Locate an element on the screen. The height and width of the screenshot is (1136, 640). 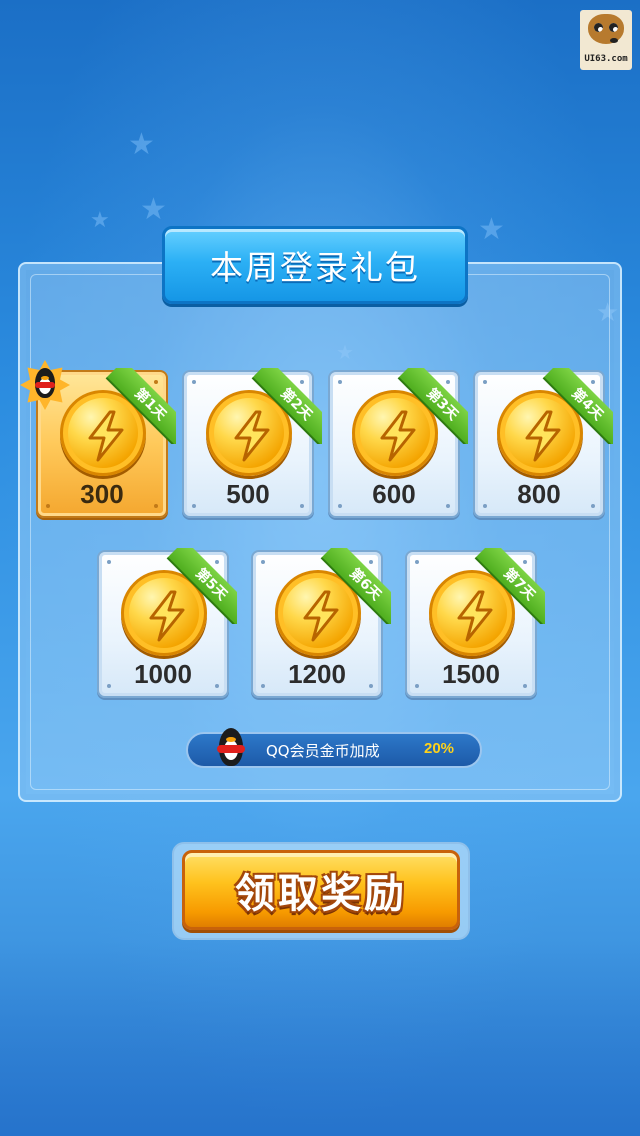
day-ribbon: 第7天 is located at coordinates (507, 586).